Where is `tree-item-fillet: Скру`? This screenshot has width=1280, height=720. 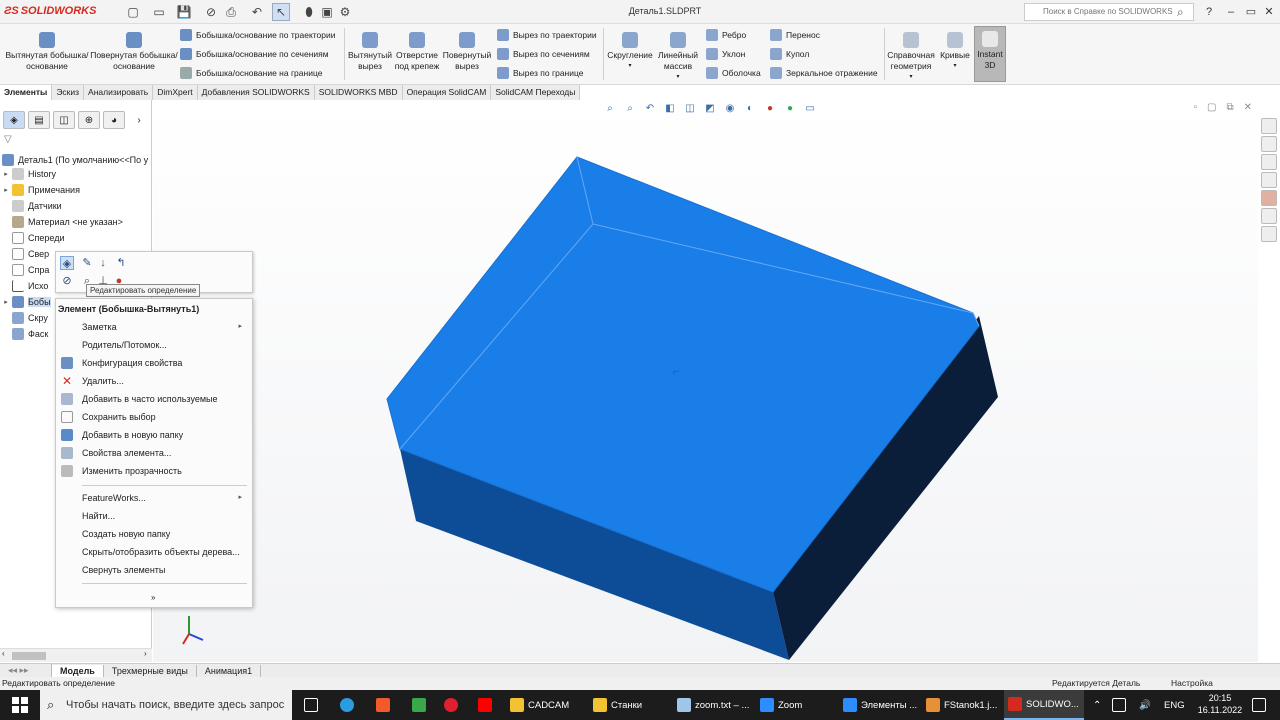 tree-item-fillet: Скру is located at coordinates (24, 318).